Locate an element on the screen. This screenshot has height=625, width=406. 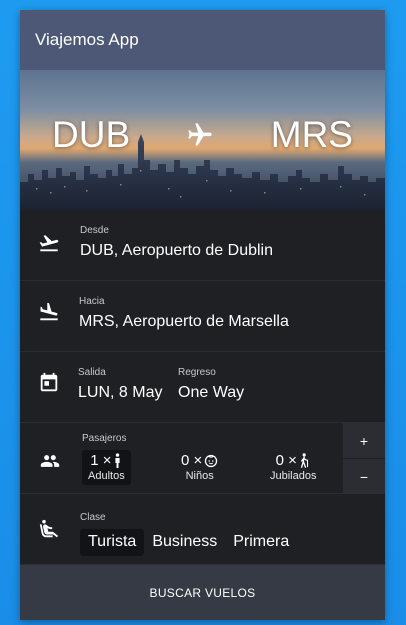
adults-count: 1 × is located at coordinates (101, 460).